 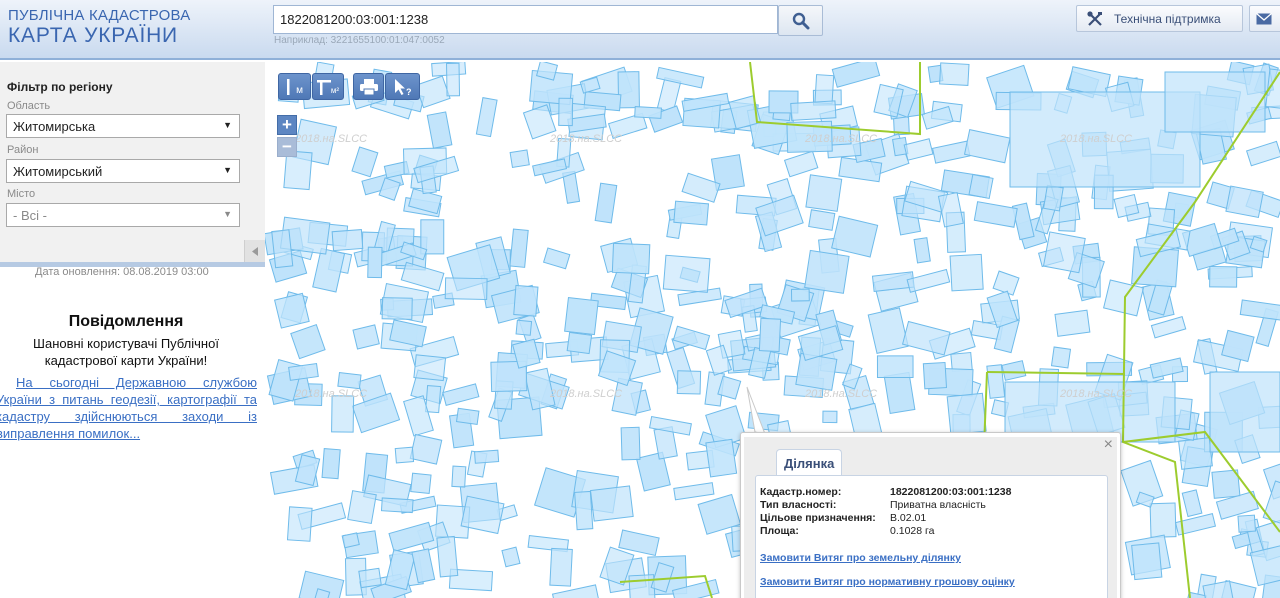 What do you see at coordinates (126, 321) in the screenshot?
I see `message-title: Повідомлення` at bounding box center [126, 321].